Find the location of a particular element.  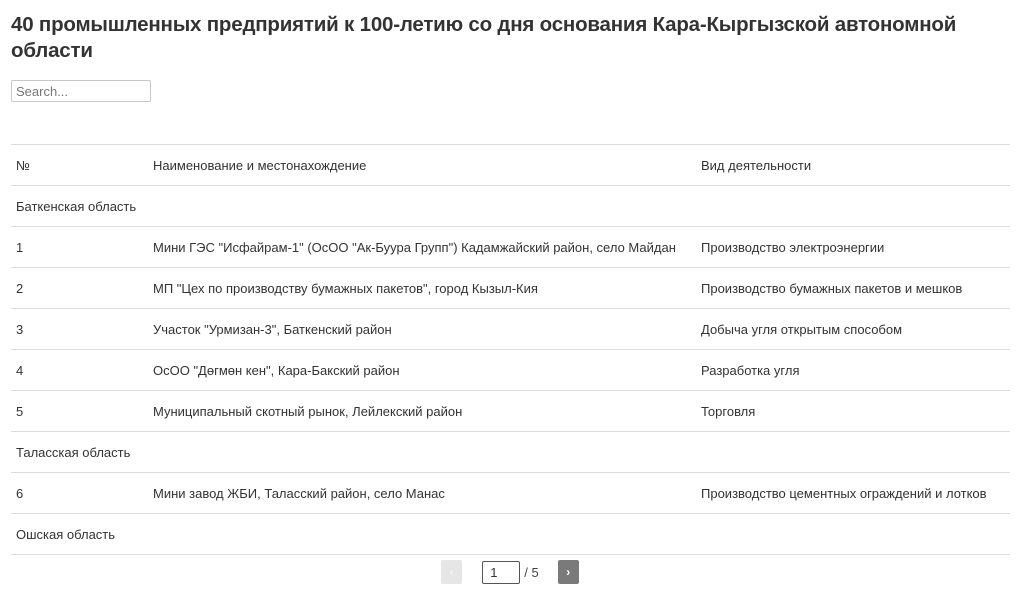

group-row: Ошская область is located at coordinates (510, 534).